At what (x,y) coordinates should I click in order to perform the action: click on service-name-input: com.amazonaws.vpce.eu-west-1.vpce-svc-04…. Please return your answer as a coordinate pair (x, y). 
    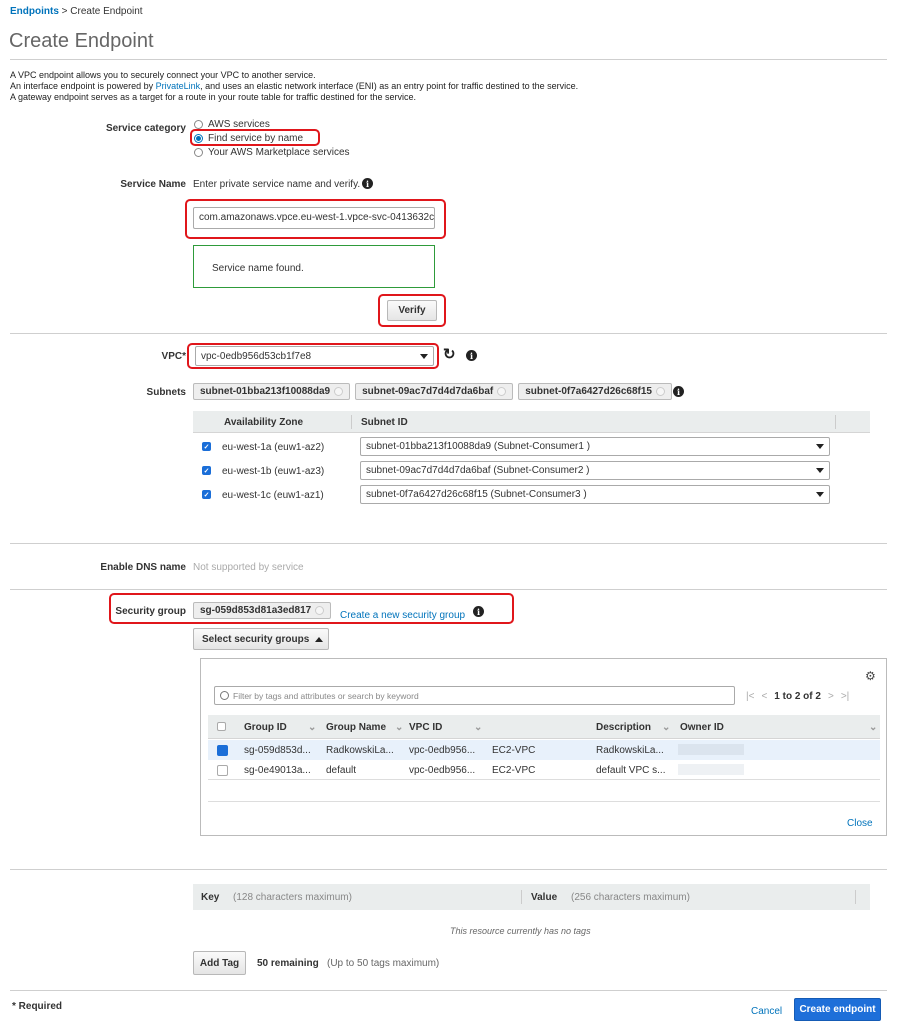
    Looking at the image, I should click on (314, 218).